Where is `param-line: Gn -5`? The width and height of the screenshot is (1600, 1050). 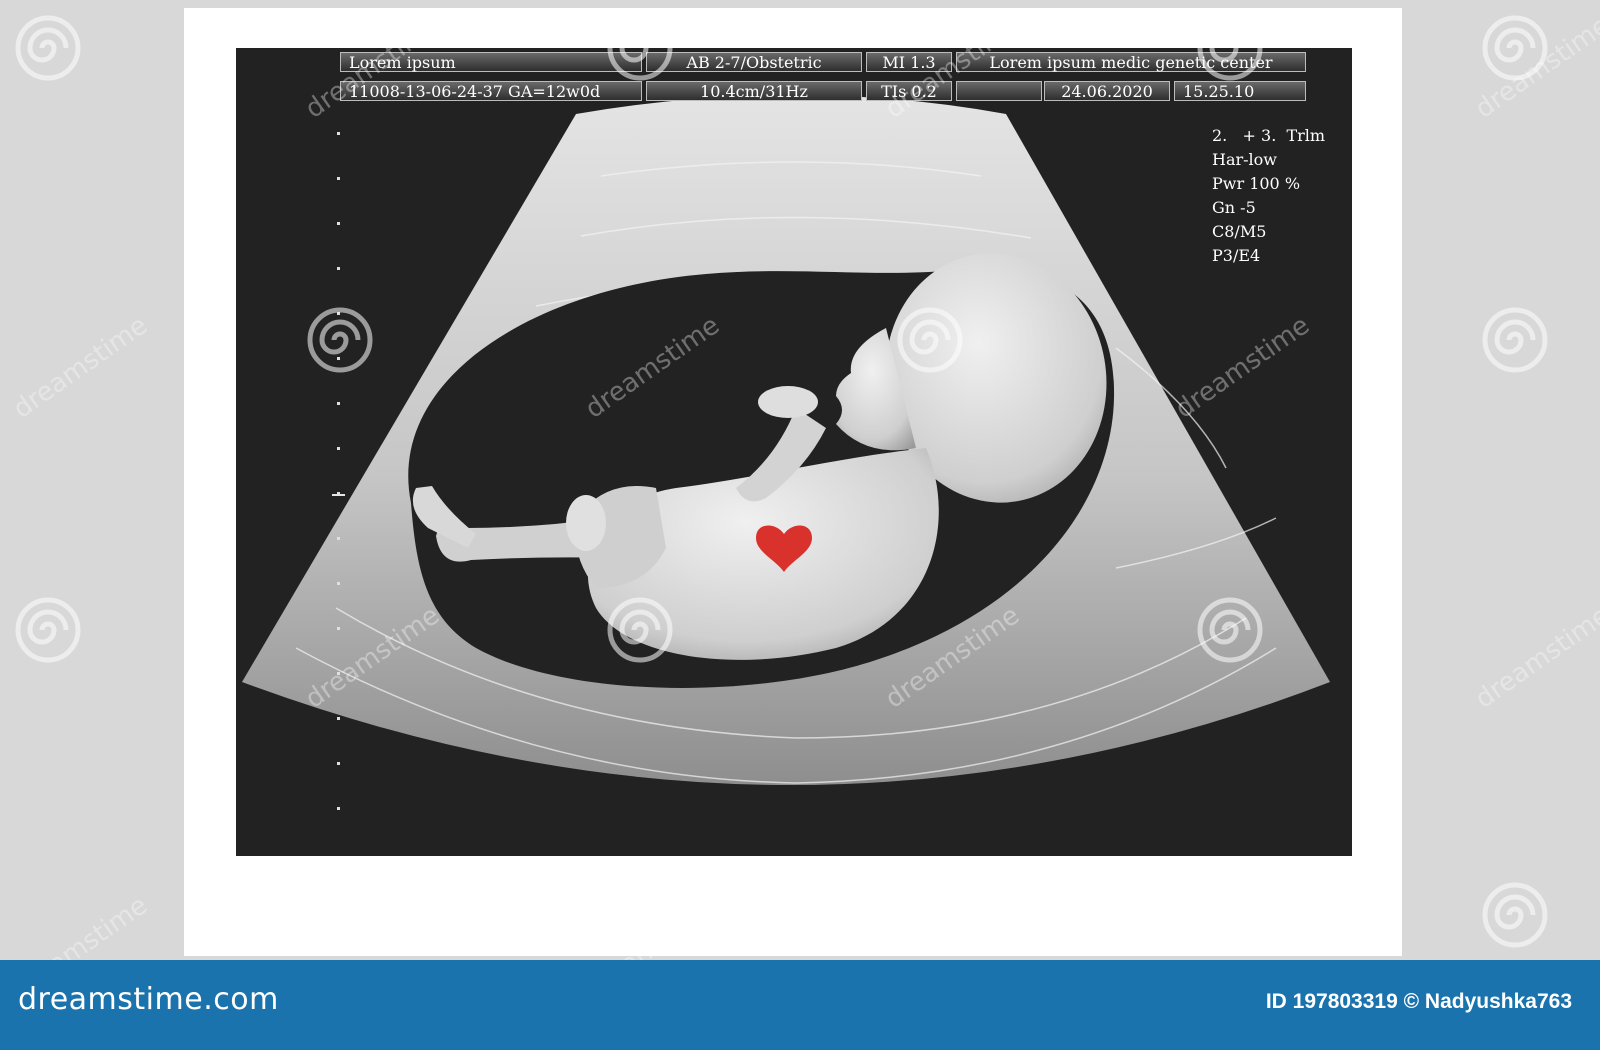
param-line: Gn -5 is located at coordinates (1234, 207).